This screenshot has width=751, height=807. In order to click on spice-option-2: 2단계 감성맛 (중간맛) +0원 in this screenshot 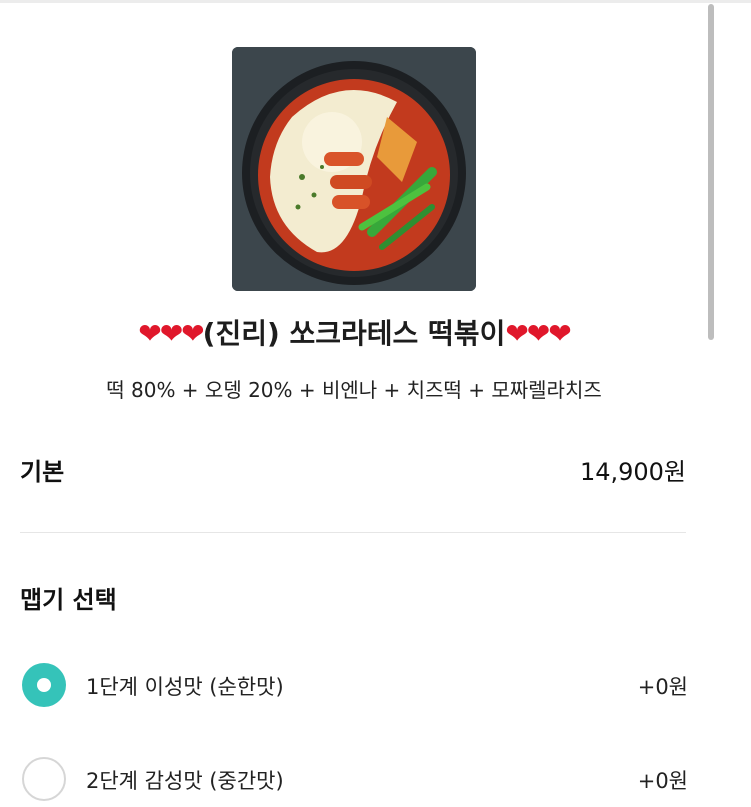, I will do `click(354, 781)`.